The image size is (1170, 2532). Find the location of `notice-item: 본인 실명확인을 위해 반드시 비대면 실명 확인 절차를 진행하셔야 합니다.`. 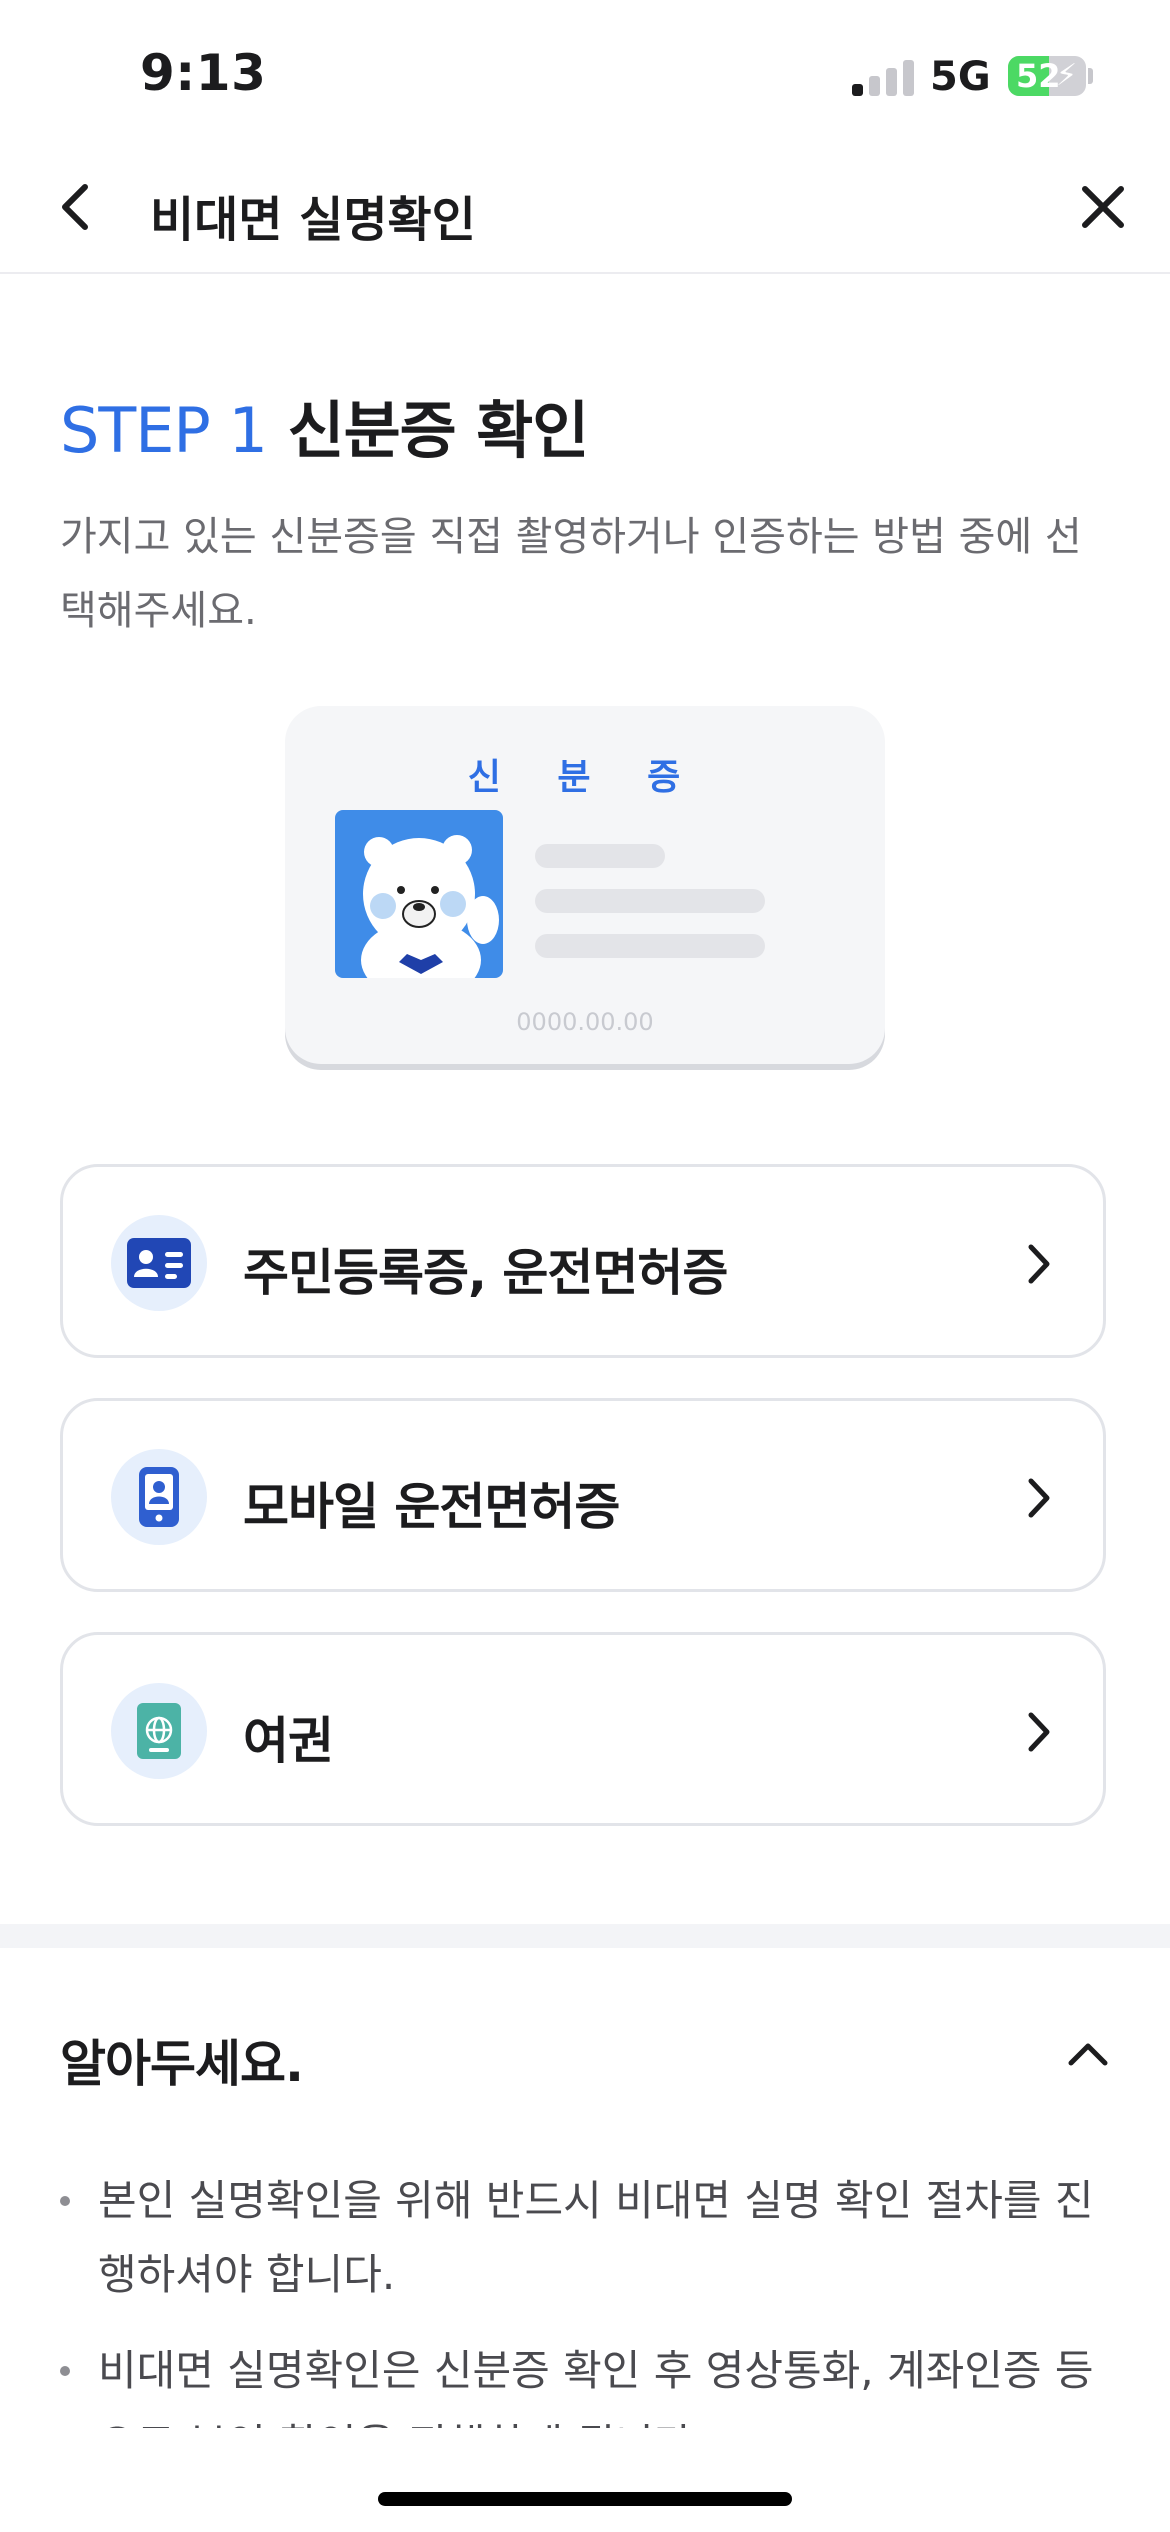

notice-item: 본인 실명확인을 위해 반드시 비대면 실명 확인 절차를 진행하셔야 합니다. is located at coordinates (590, 2238).